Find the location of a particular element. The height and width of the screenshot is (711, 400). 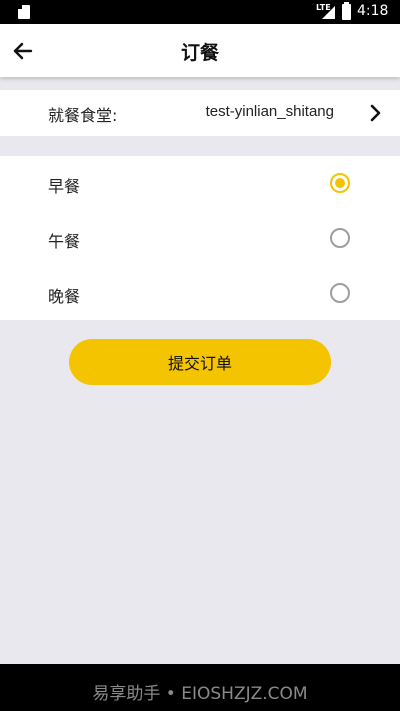

status-bar: LTE 4:18 is located at coordinates (200, 12).